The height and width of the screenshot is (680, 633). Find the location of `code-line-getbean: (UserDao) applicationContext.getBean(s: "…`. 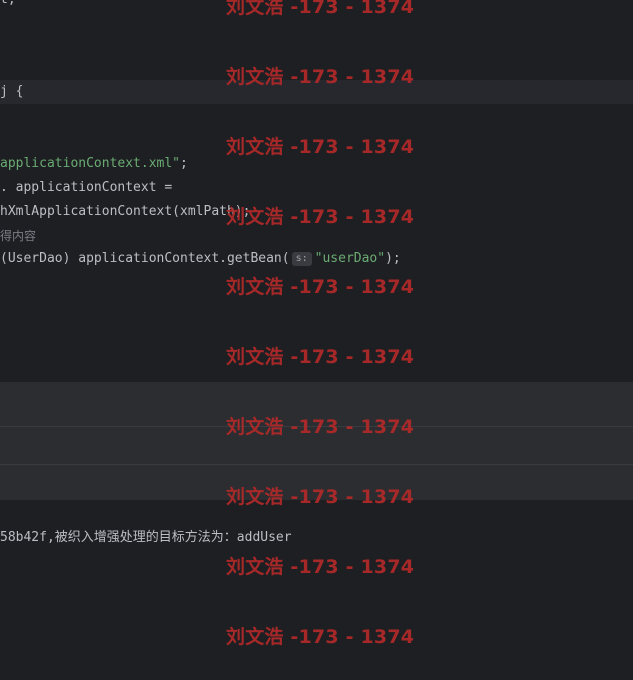

code-line-getbean: (UserDao) applicationContext.getBean(s: "… is located at coordinates (200, 258).